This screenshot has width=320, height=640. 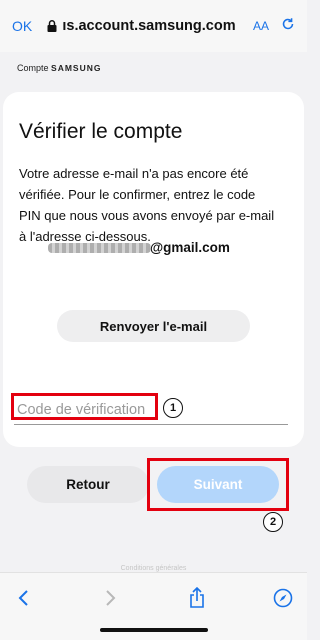 I want to click on forward-arrow-icon, so click(x=111, y=598).